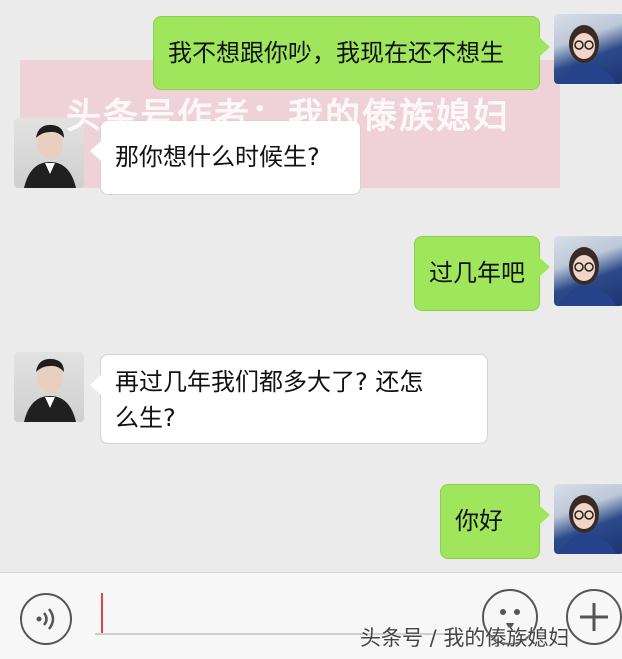  Describe the element at coordinates (465, 638) in the screenshot. I see `footer-watermark: 头条号 / 我的傣族媳妇` at that location.